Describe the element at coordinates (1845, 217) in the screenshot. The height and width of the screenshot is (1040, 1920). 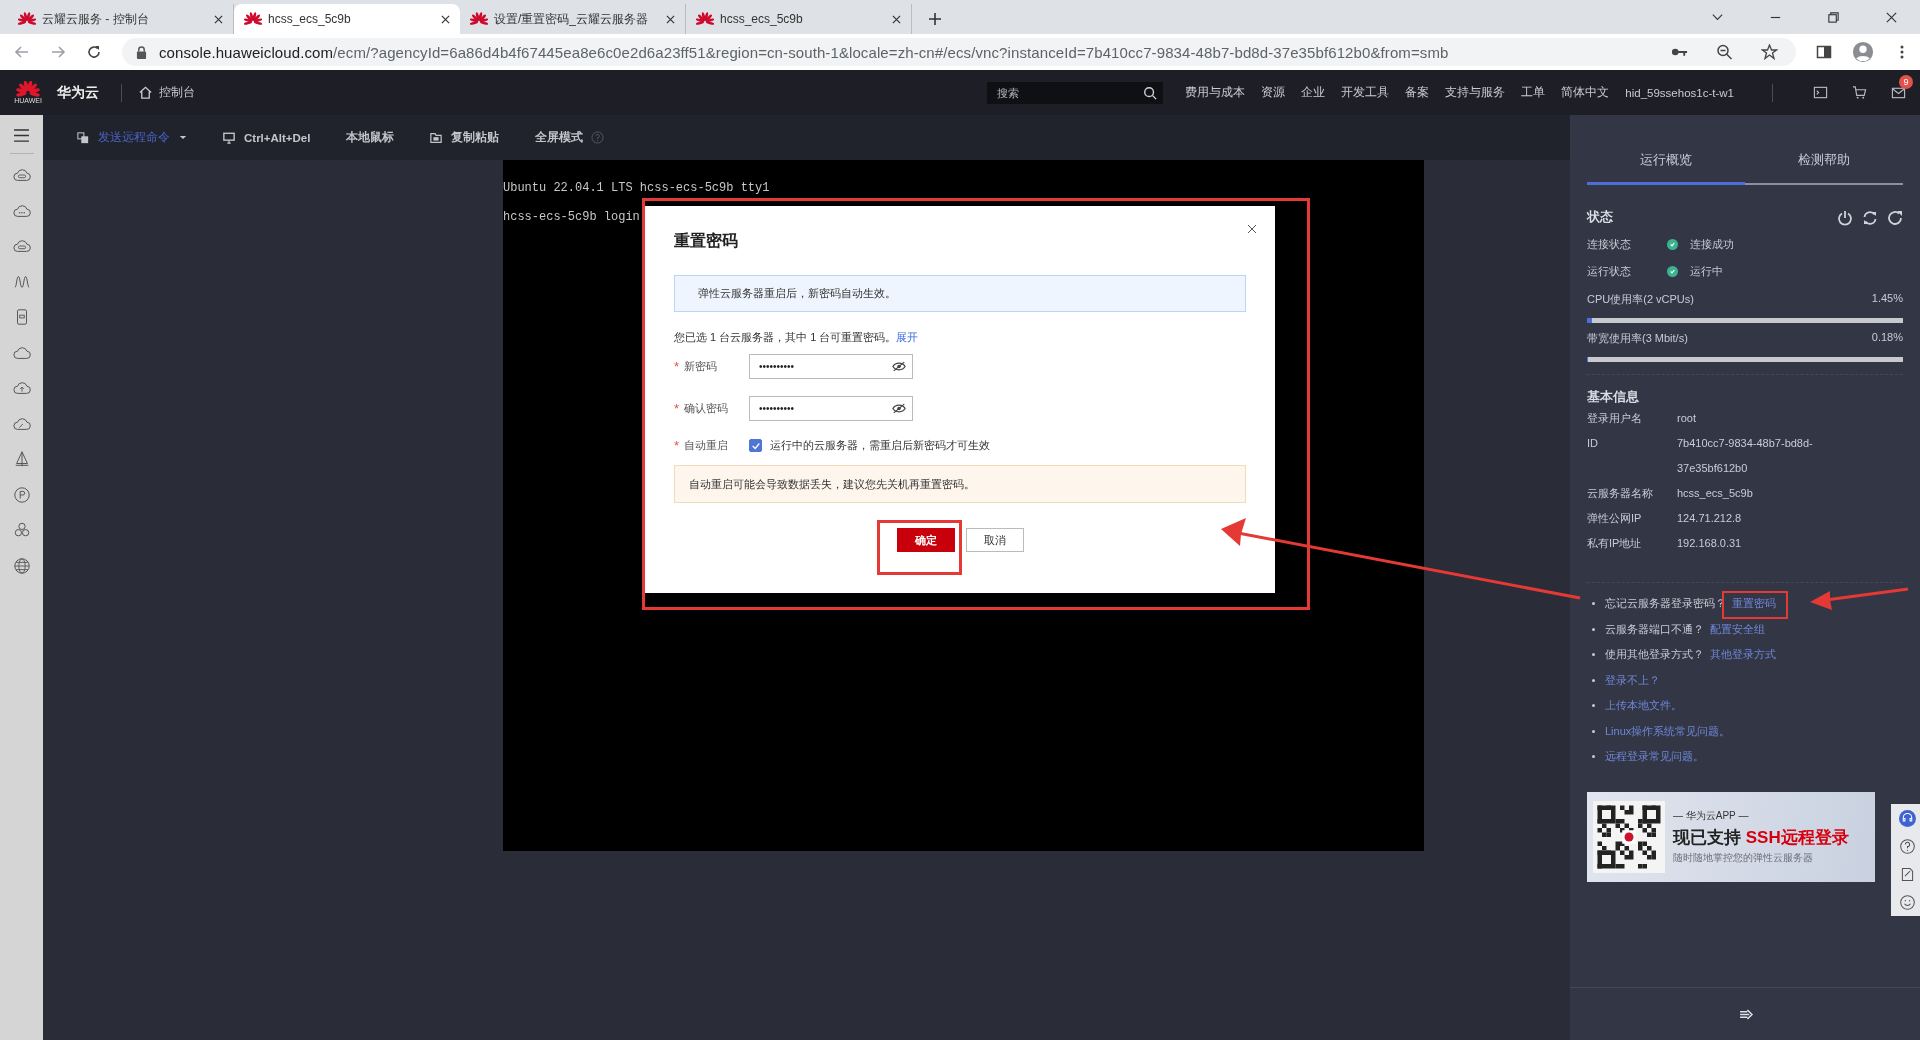
I see `power-icon` at that location.